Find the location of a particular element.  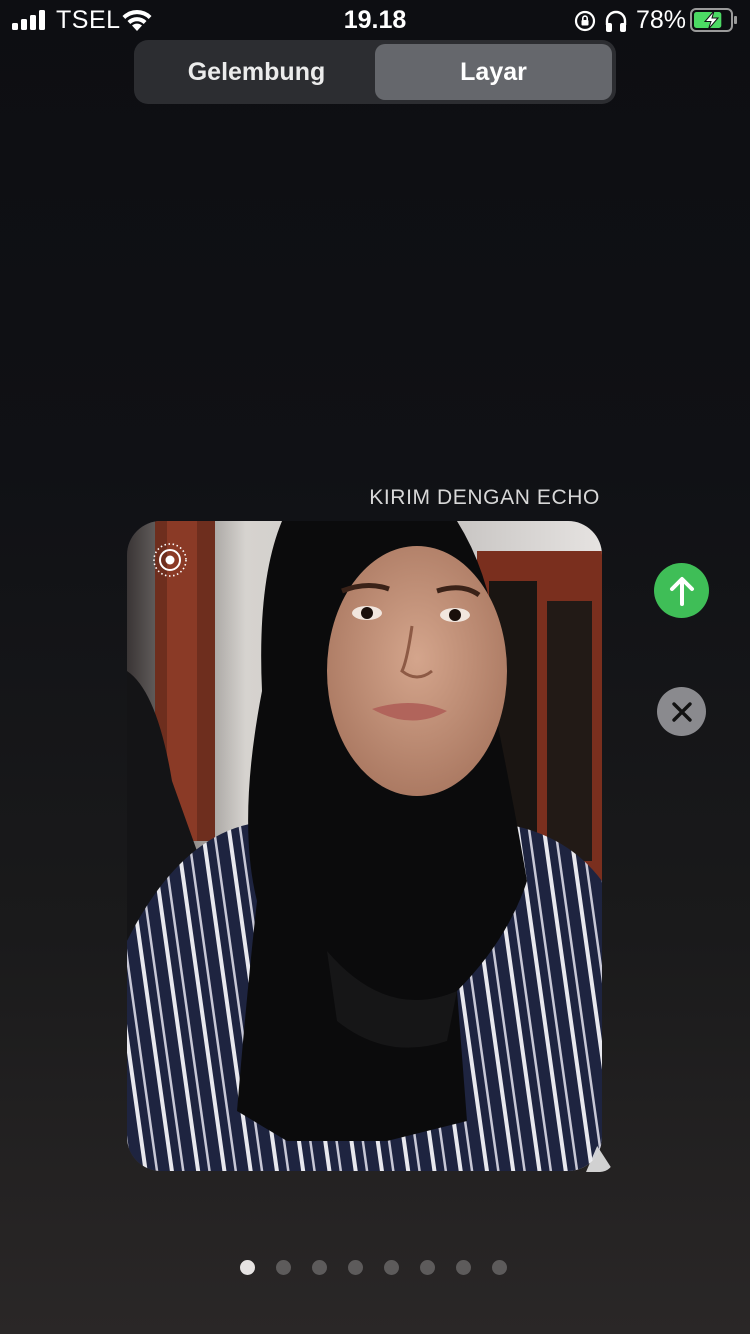

battery-charging-icon is located at coordinates (713, 20).